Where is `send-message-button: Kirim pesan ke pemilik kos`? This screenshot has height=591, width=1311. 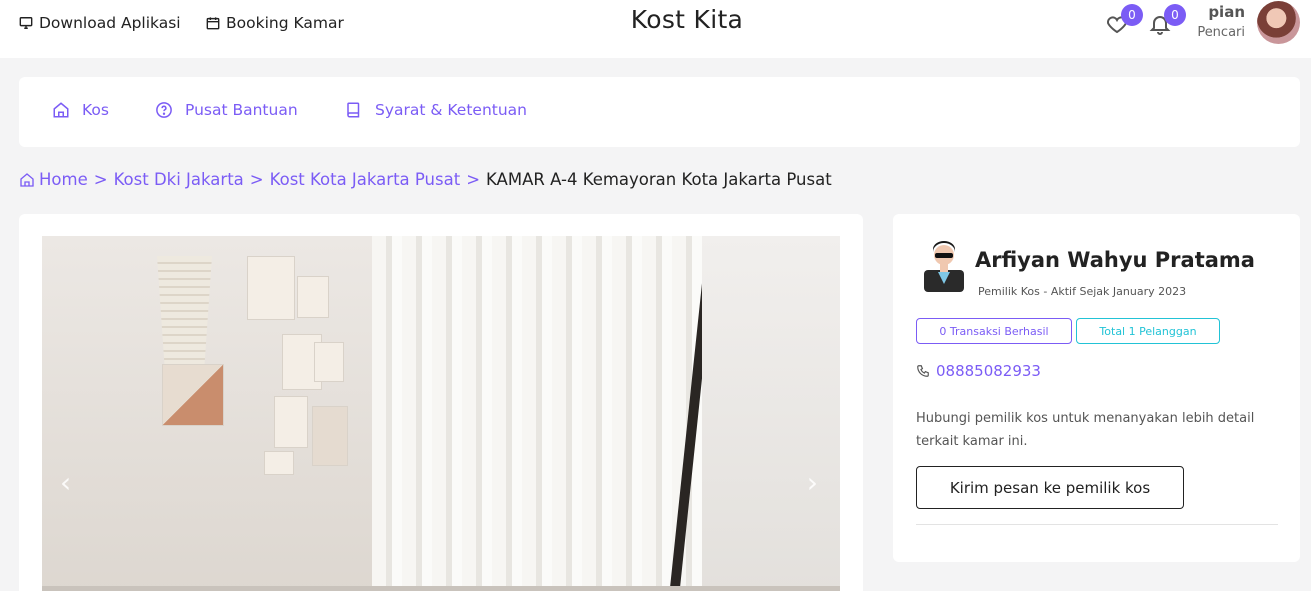
send-message-button: Kirim pesan ke pemilik kos is located at coordinates (1050, 487).